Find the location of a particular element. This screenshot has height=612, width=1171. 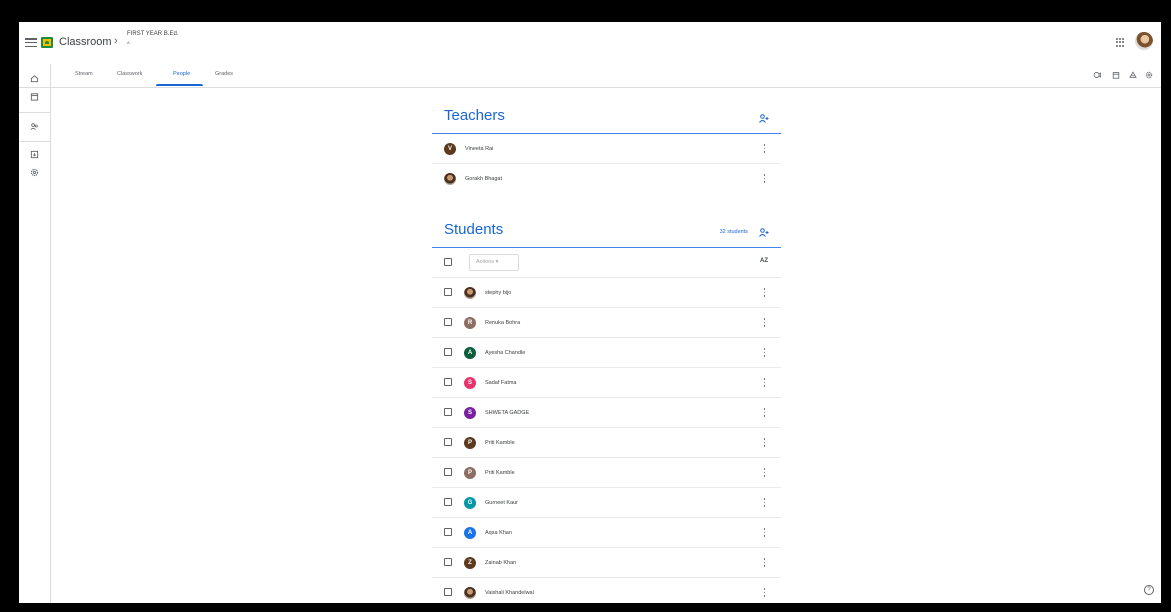

sort-az-icon: AZ is located at coordinates (764, 261).